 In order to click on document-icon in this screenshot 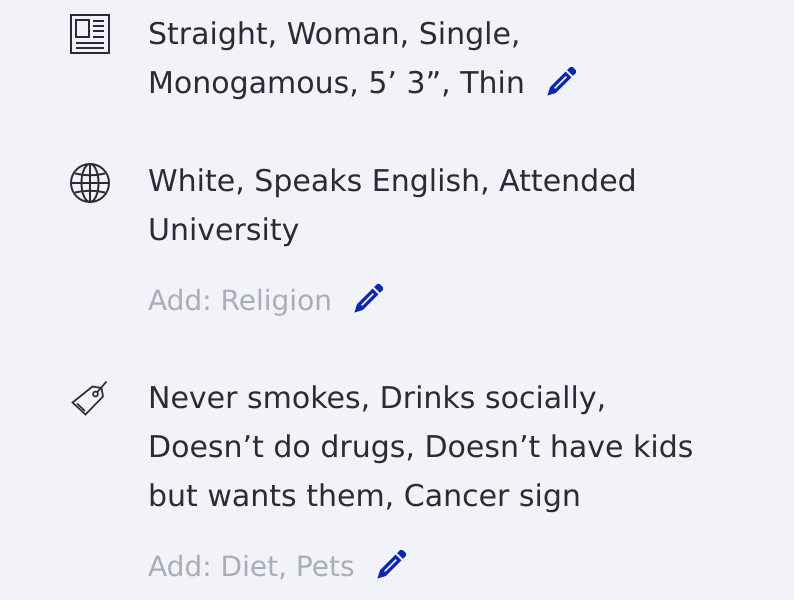, I will do `click(90, 34)`.